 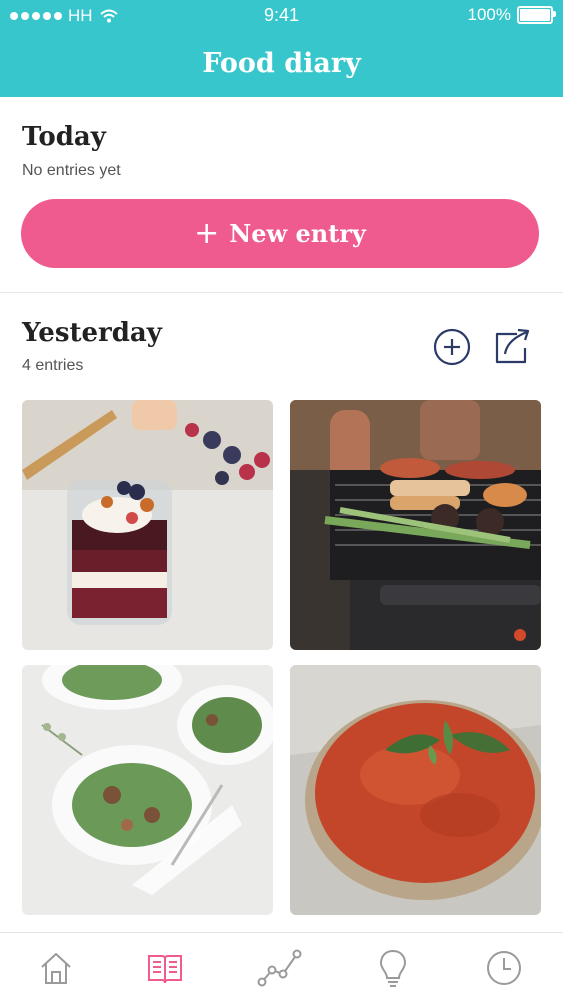 I want to click on app-header: HH 9:41 100% Food diary, so click(x=281, y=48).